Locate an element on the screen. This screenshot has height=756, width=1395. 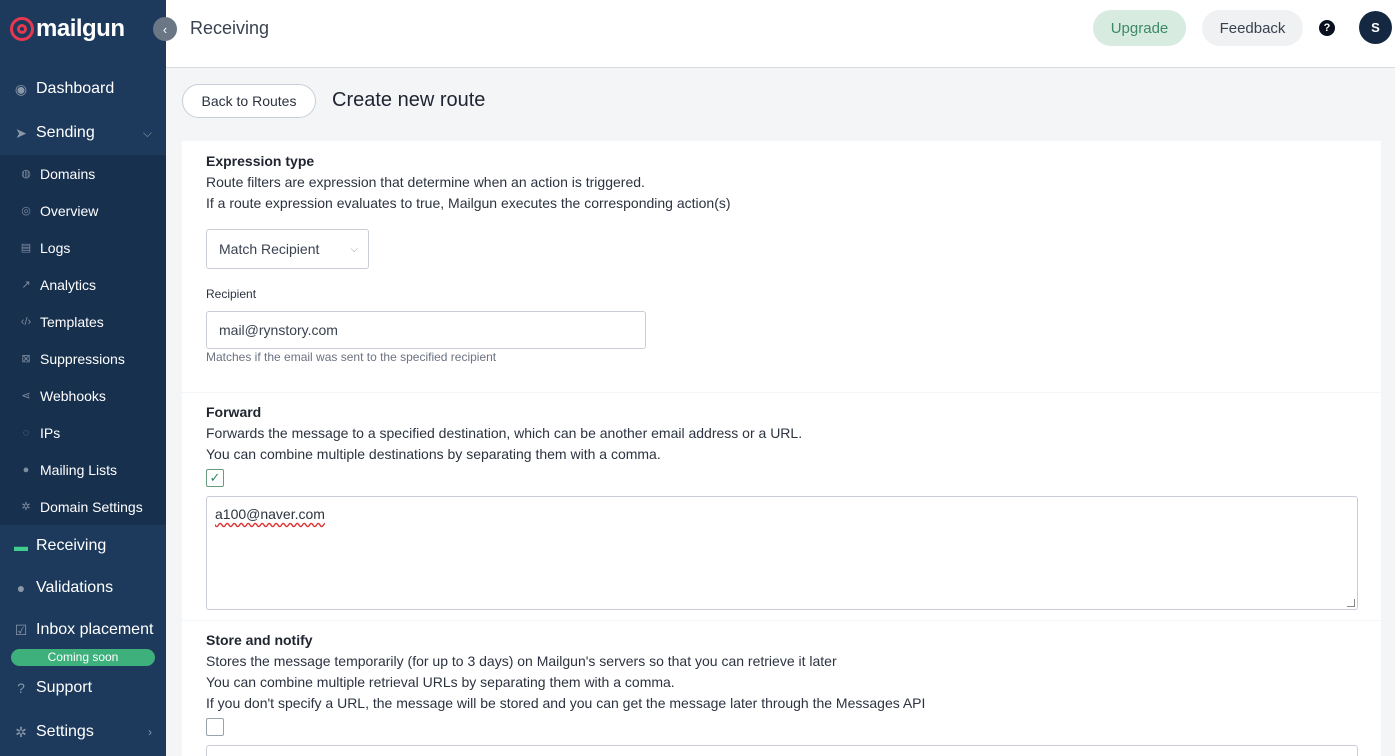
user-icon: ● is located at coordinates (26, 469).